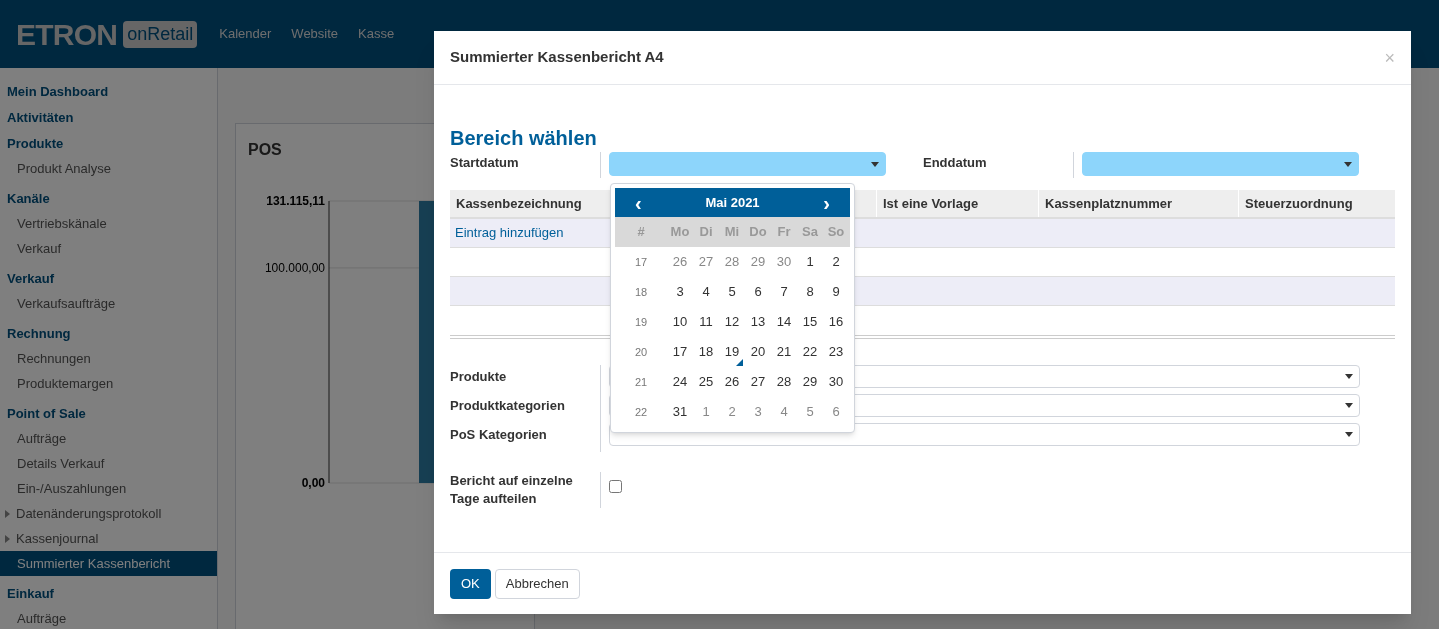 The height and width of the screenshot is (629, 1439). I want to click on week-number-header: #, so click(641, 232).